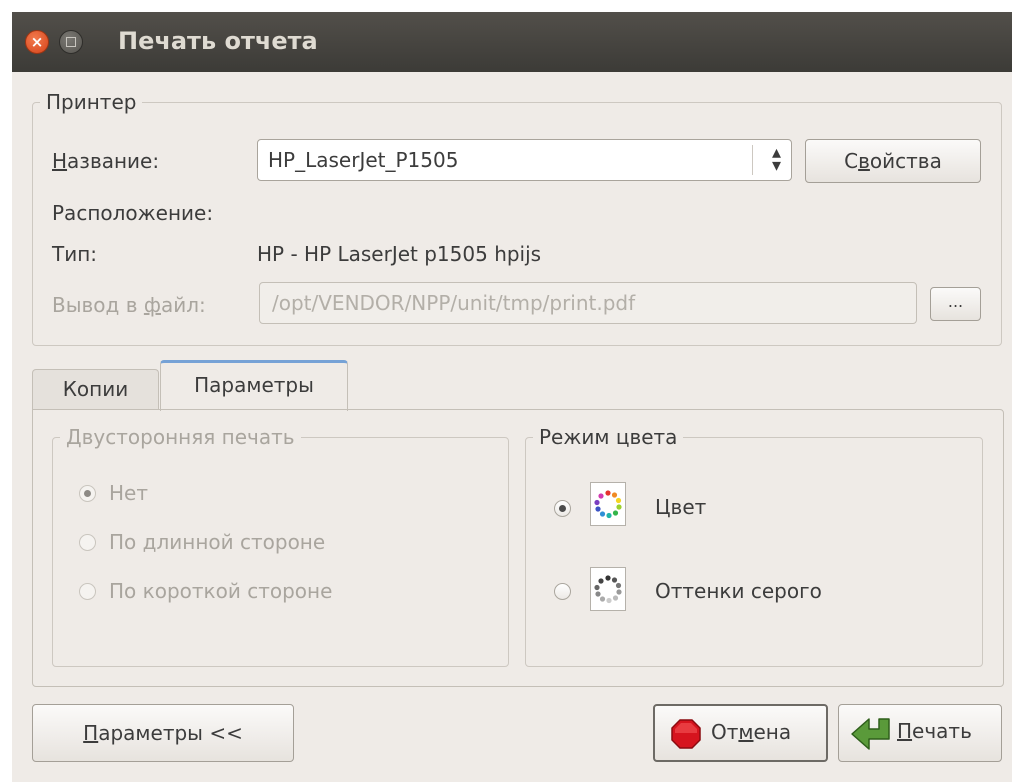  What do you see at coordinates (562, 591) in the screenshot?
I see `grayscale-radio` at bounding box center [562, 591].